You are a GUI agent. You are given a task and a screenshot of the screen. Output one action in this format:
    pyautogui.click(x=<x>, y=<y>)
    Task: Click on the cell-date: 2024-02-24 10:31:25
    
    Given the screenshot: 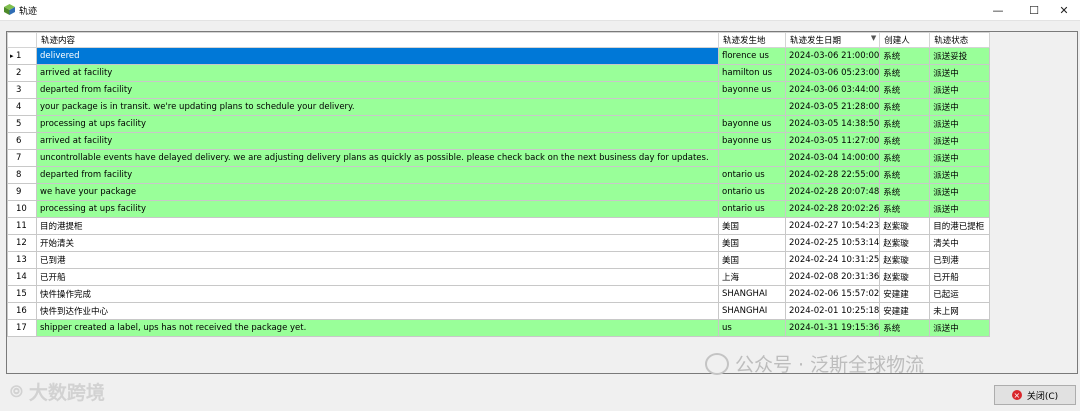 What is the action you would take?
    pyautogui.click(x=832, y=260)
    